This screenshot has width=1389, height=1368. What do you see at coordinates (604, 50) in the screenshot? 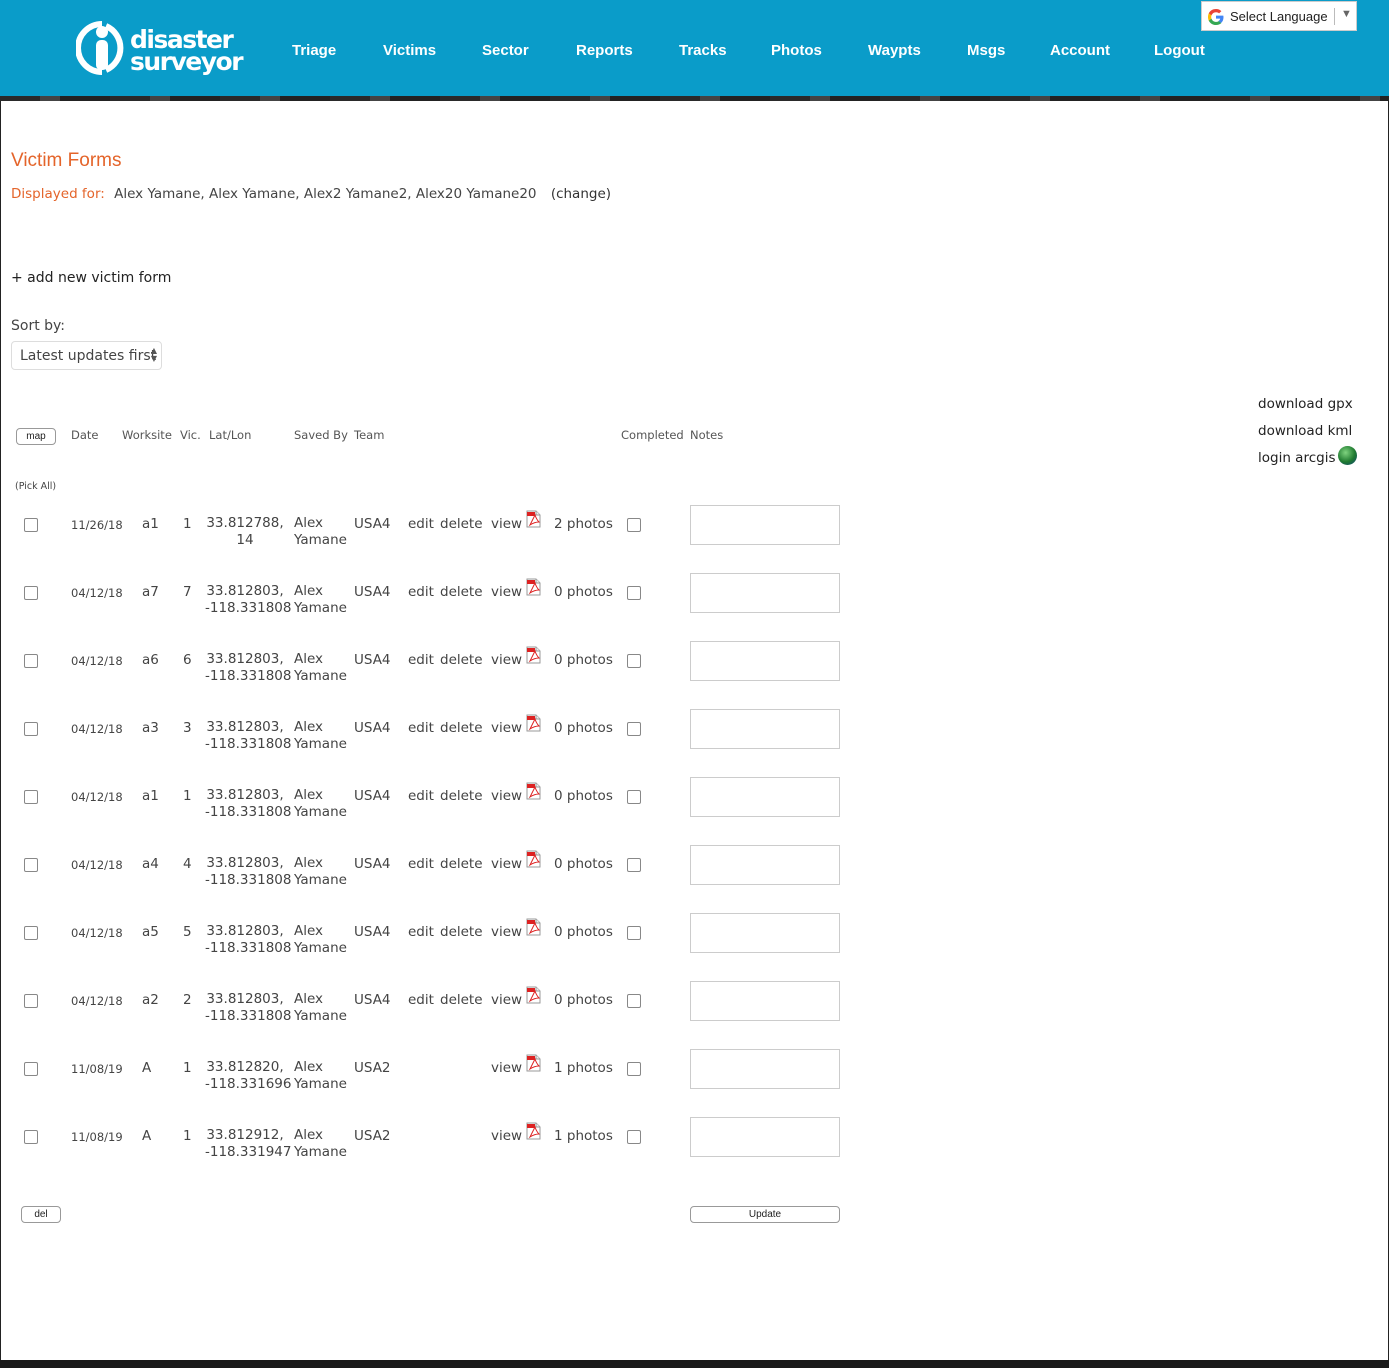
I see `nav-reports: Reports` at bounding box center [604, 50].